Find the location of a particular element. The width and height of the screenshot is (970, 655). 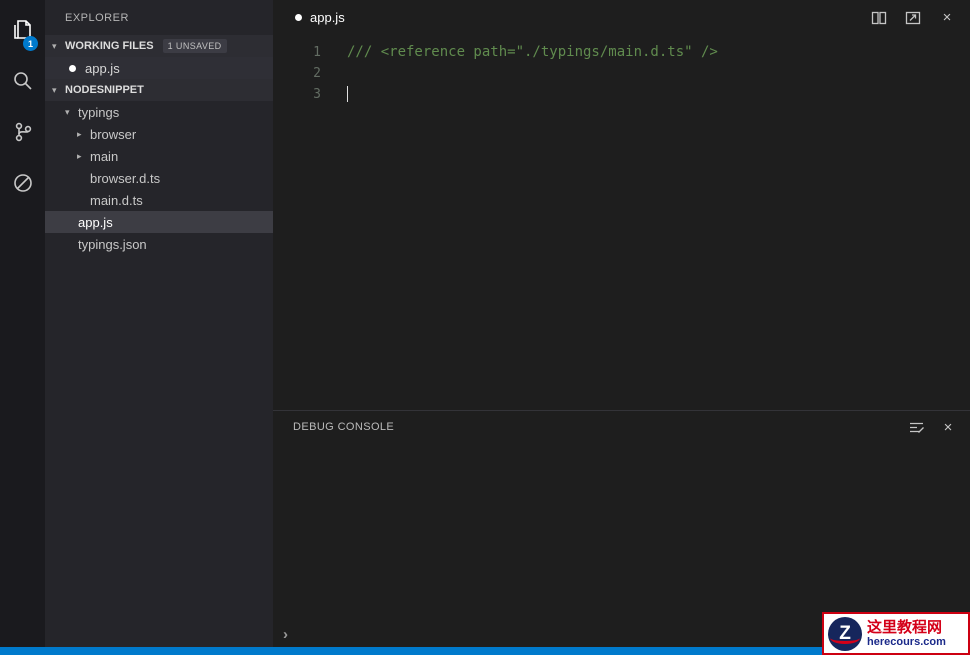

working-file-appjs: app.js is located at coordinates (159, 68).